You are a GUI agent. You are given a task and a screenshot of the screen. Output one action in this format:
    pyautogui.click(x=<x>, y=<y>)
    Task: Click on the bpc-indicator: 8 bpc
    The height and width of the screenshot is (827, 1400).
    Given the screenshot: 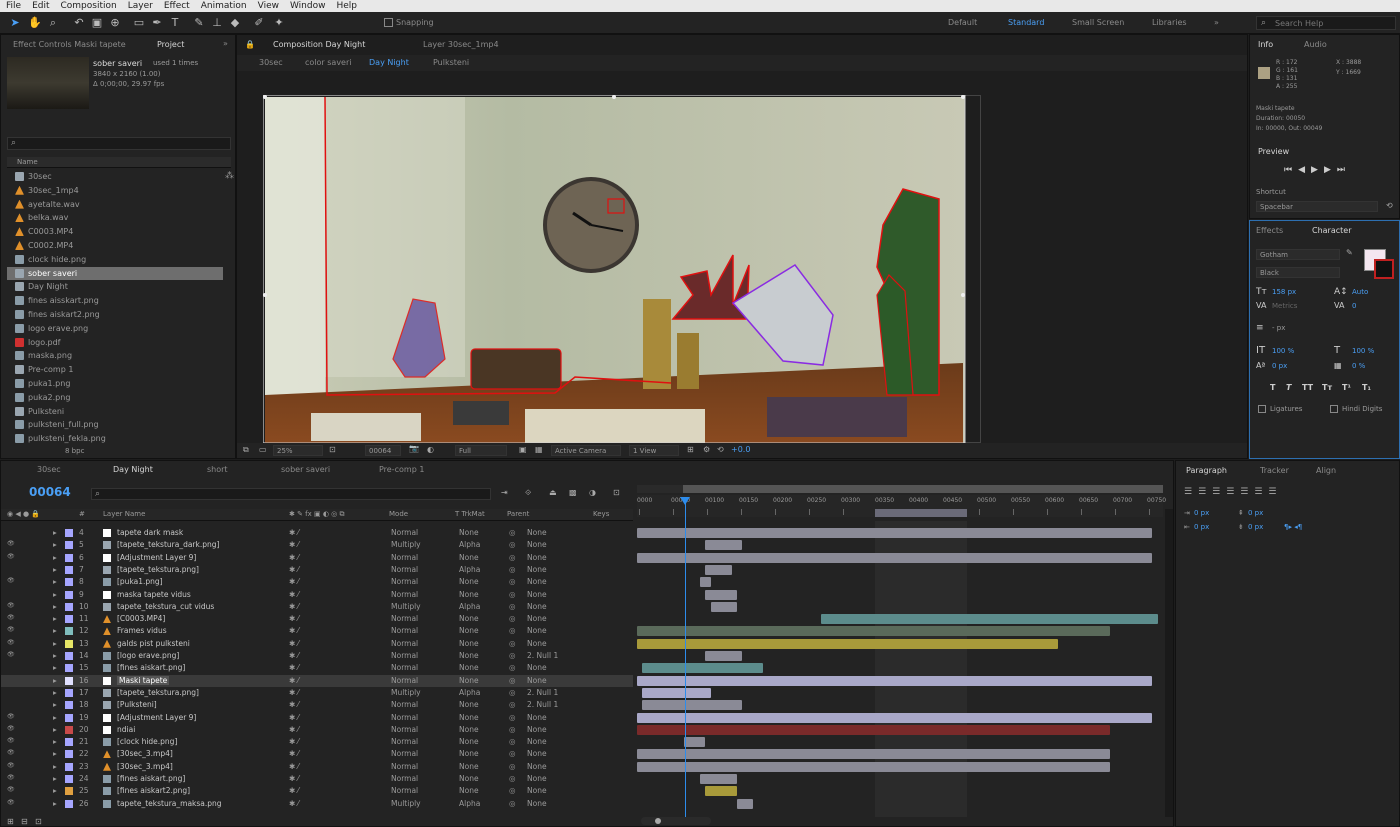 What is the action you would take?
    pyautogui.click(x=74, y=451)
    